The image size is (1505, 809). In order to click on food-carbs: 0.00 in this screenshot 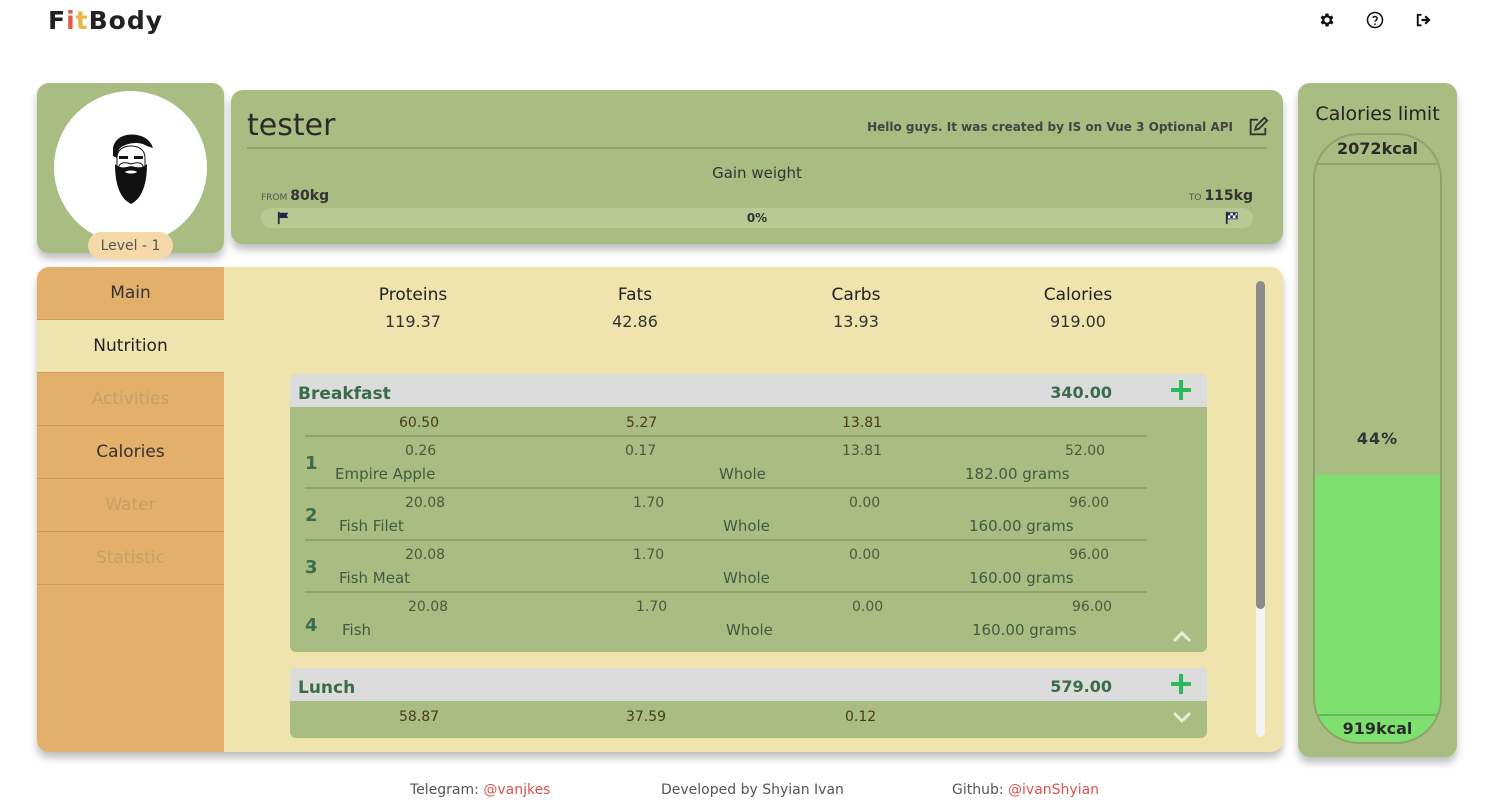, I will do `click(865, 503)`.